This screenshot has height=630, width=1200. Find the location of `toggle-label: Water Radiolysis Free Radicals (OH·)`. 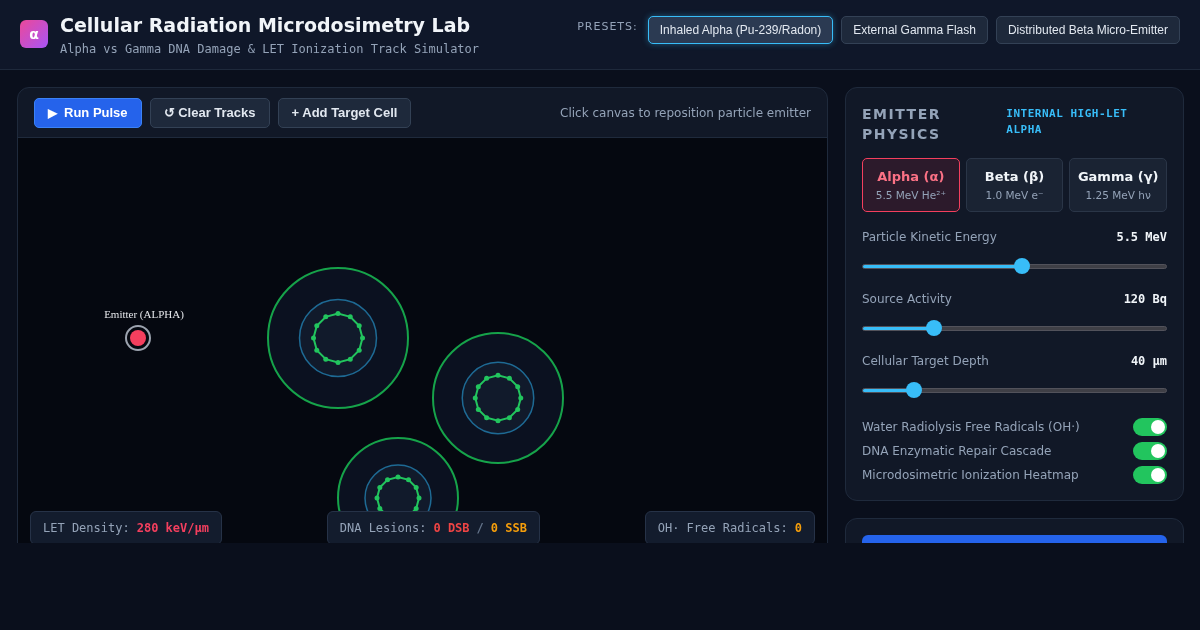

toggle-label: Water Radiolysis Free Radicals (OH·) is located at coordinates (971, 427).